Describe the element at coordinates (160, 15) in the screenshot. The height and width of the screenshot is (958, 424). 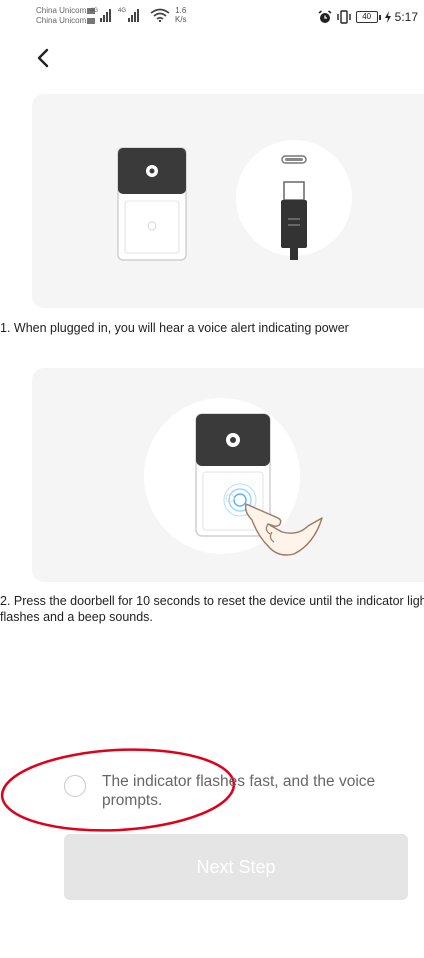
I see `wifi-icon` at that location.